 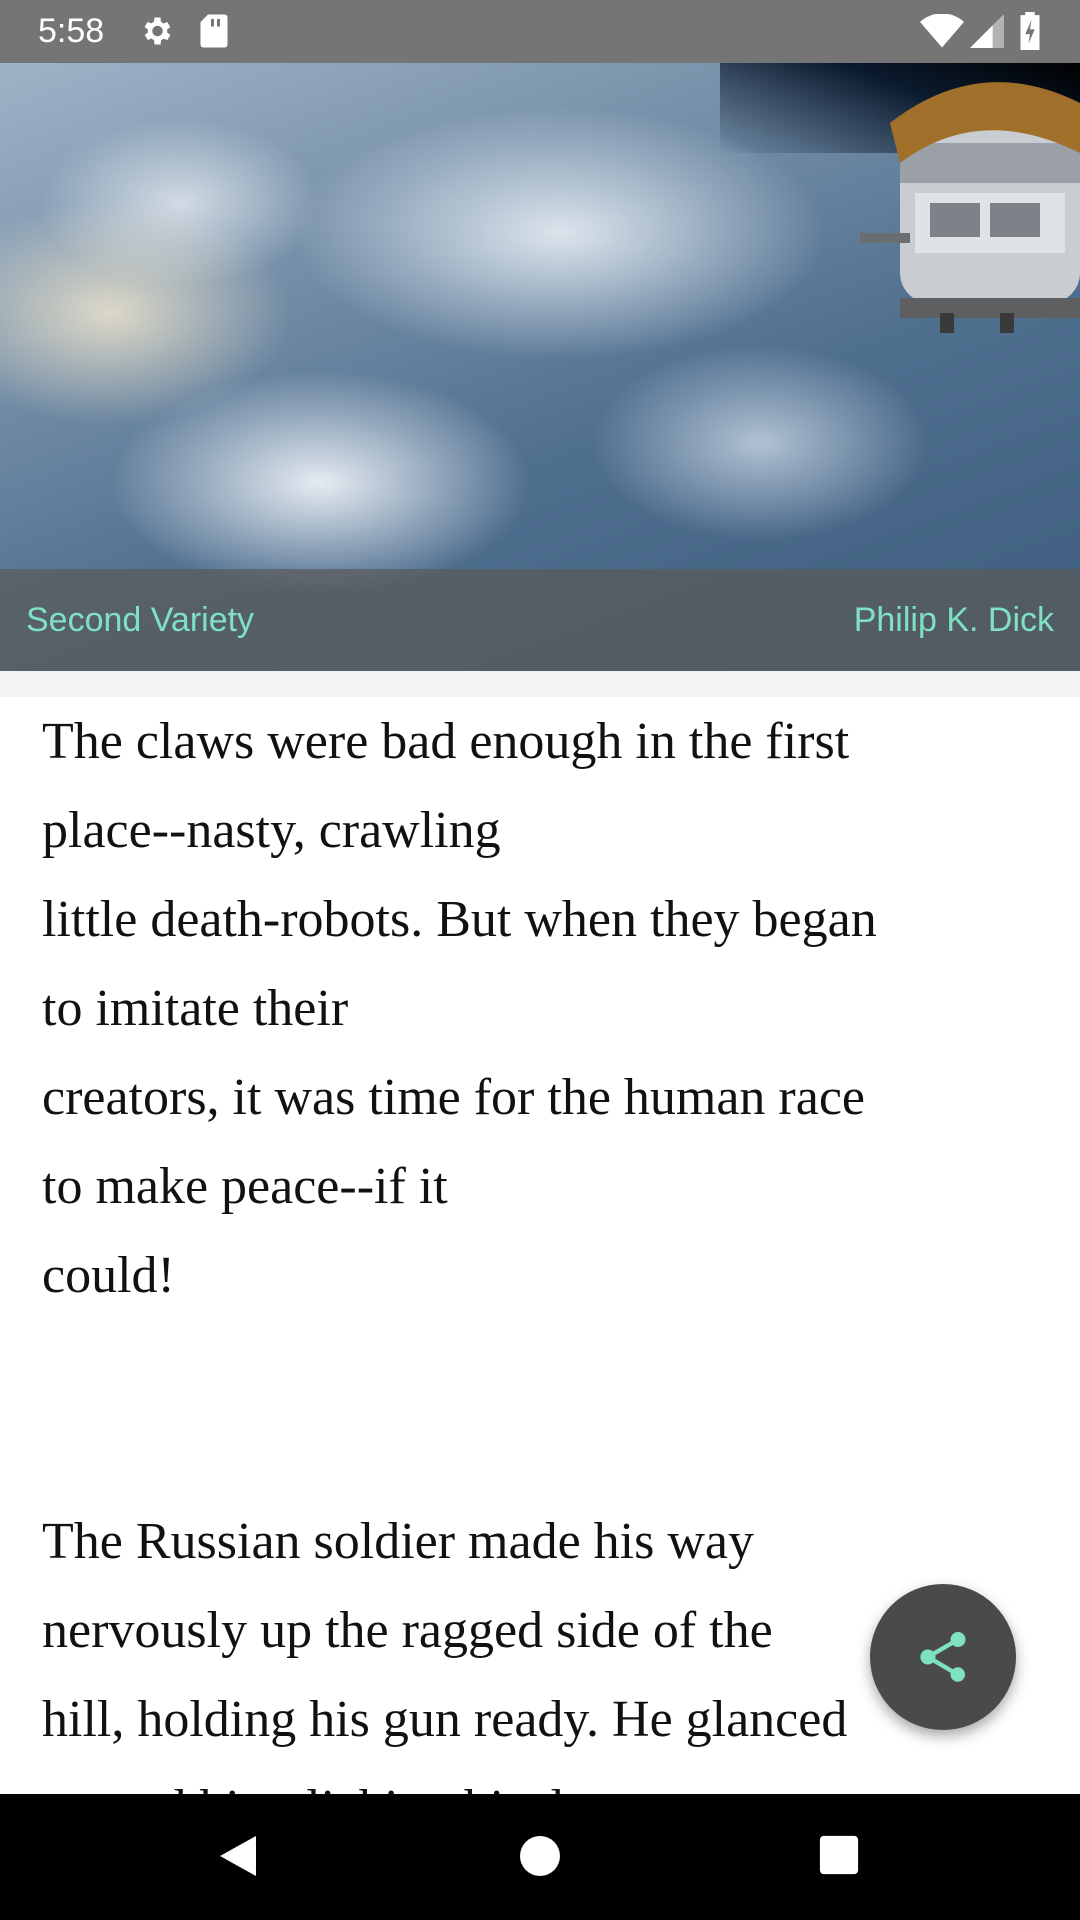 What do you see at coordinates (140, 620) in the screenshot?
I see `story-title: Second Variety` at bounding box center [140, 620].